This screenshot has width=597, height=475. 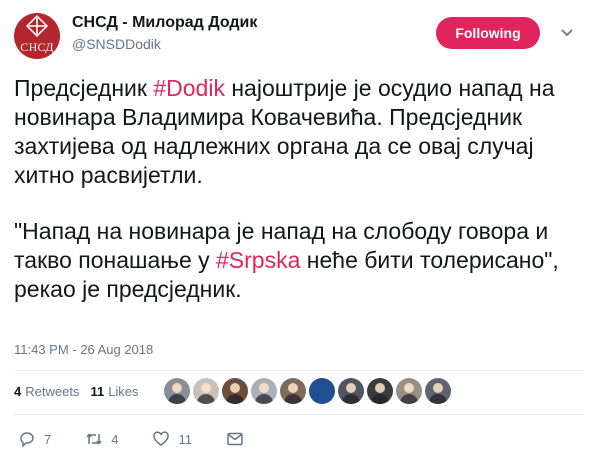 What do you see at coordinates (123, 391) in the screenshot?
I see `likes-label: Likes` at bounding box center [123, 391].